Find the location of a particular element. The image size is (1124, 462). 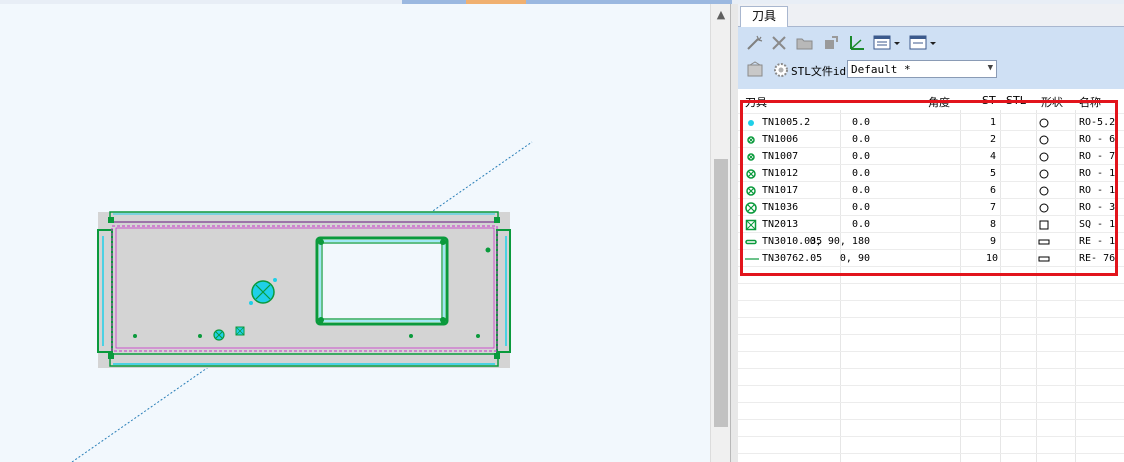

tool-toolbar: STL文件id Default * ▼ is located at coordinates (931, 58).